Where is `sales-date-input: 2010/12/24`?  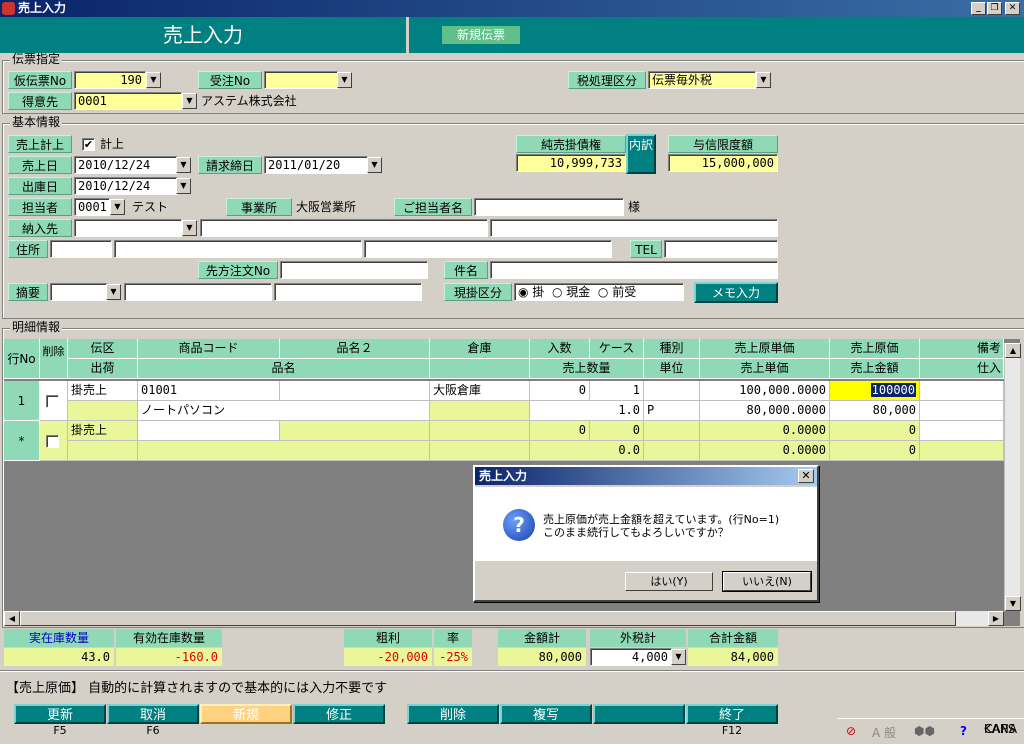
sales-date-input: 2010/12/24 is located at coordinates (126, 165).